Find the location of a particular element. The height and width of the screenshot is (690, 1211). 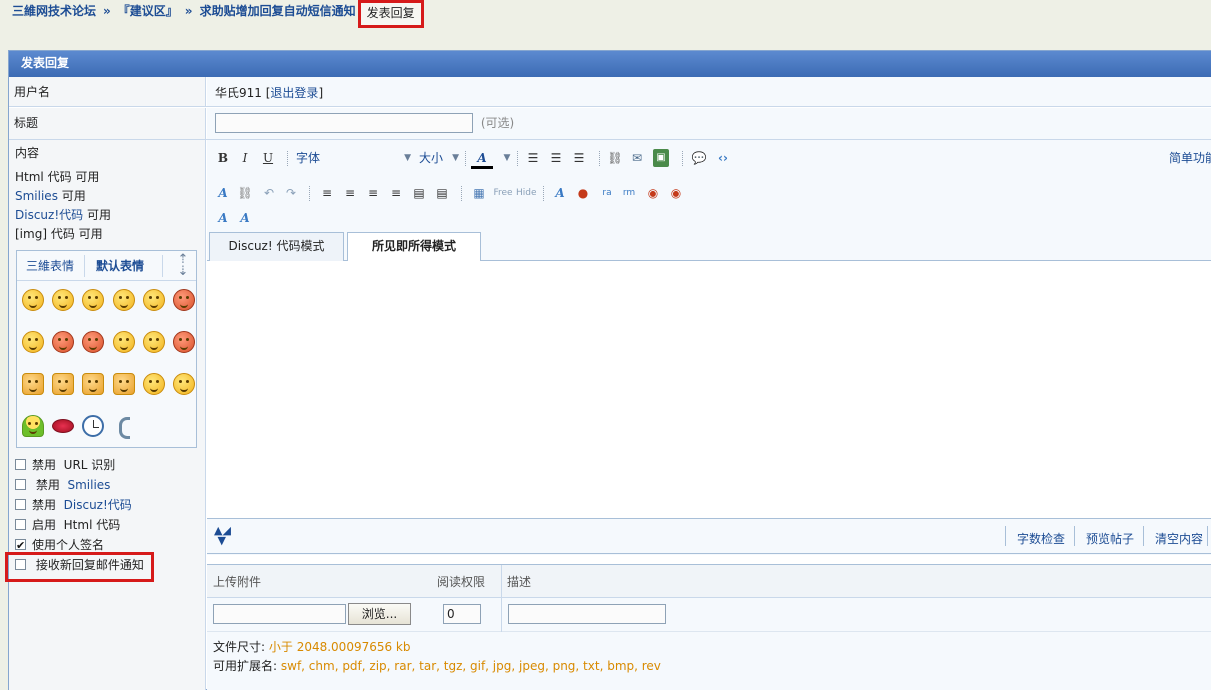

italic-button: I is located at coordinates (245, 158).